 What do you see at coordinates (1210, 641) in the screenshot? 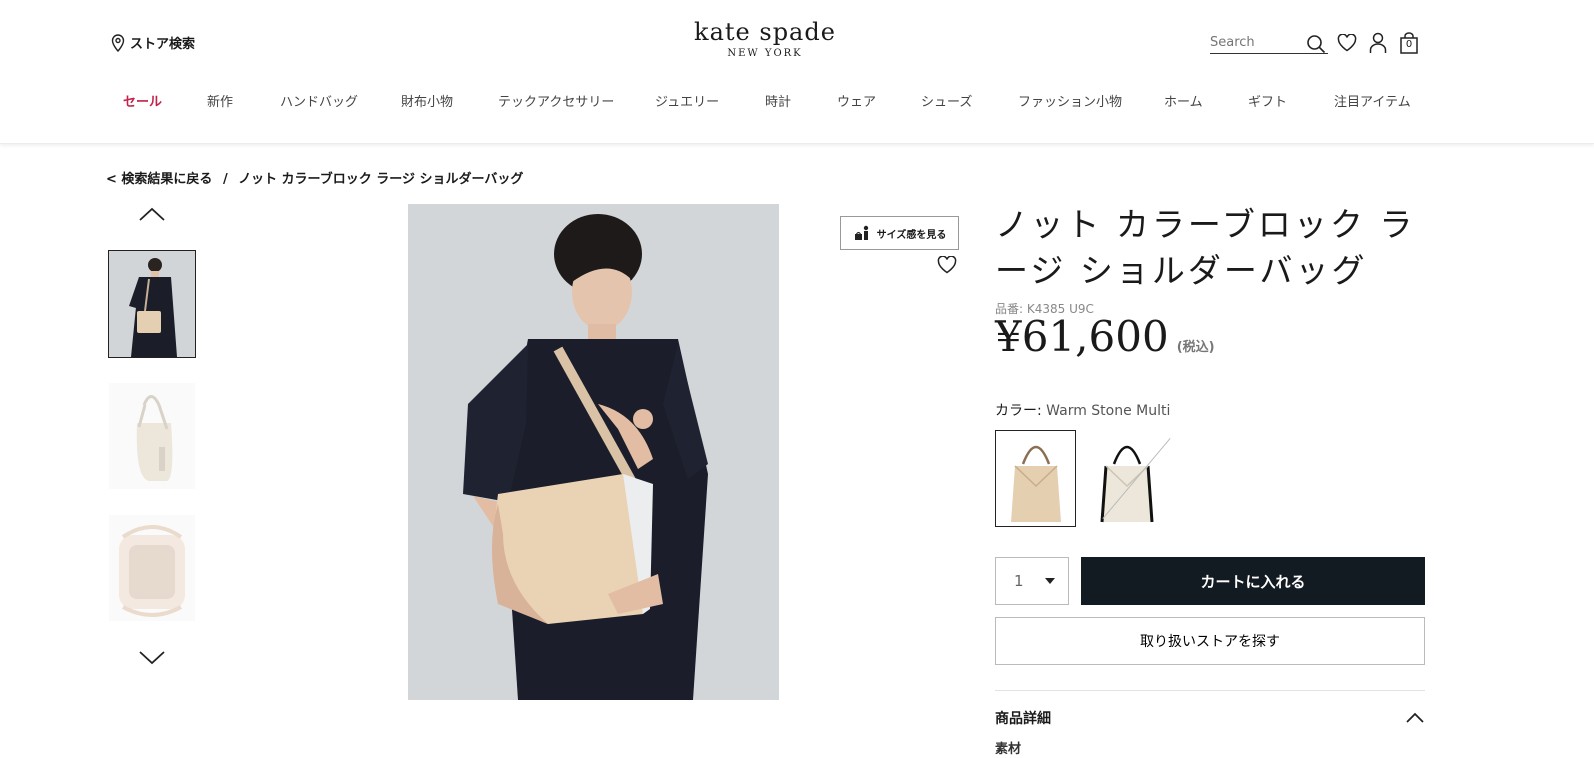
I see `find-store-button: 取り扱いストアを探す` at bounding box center [1210, 641].